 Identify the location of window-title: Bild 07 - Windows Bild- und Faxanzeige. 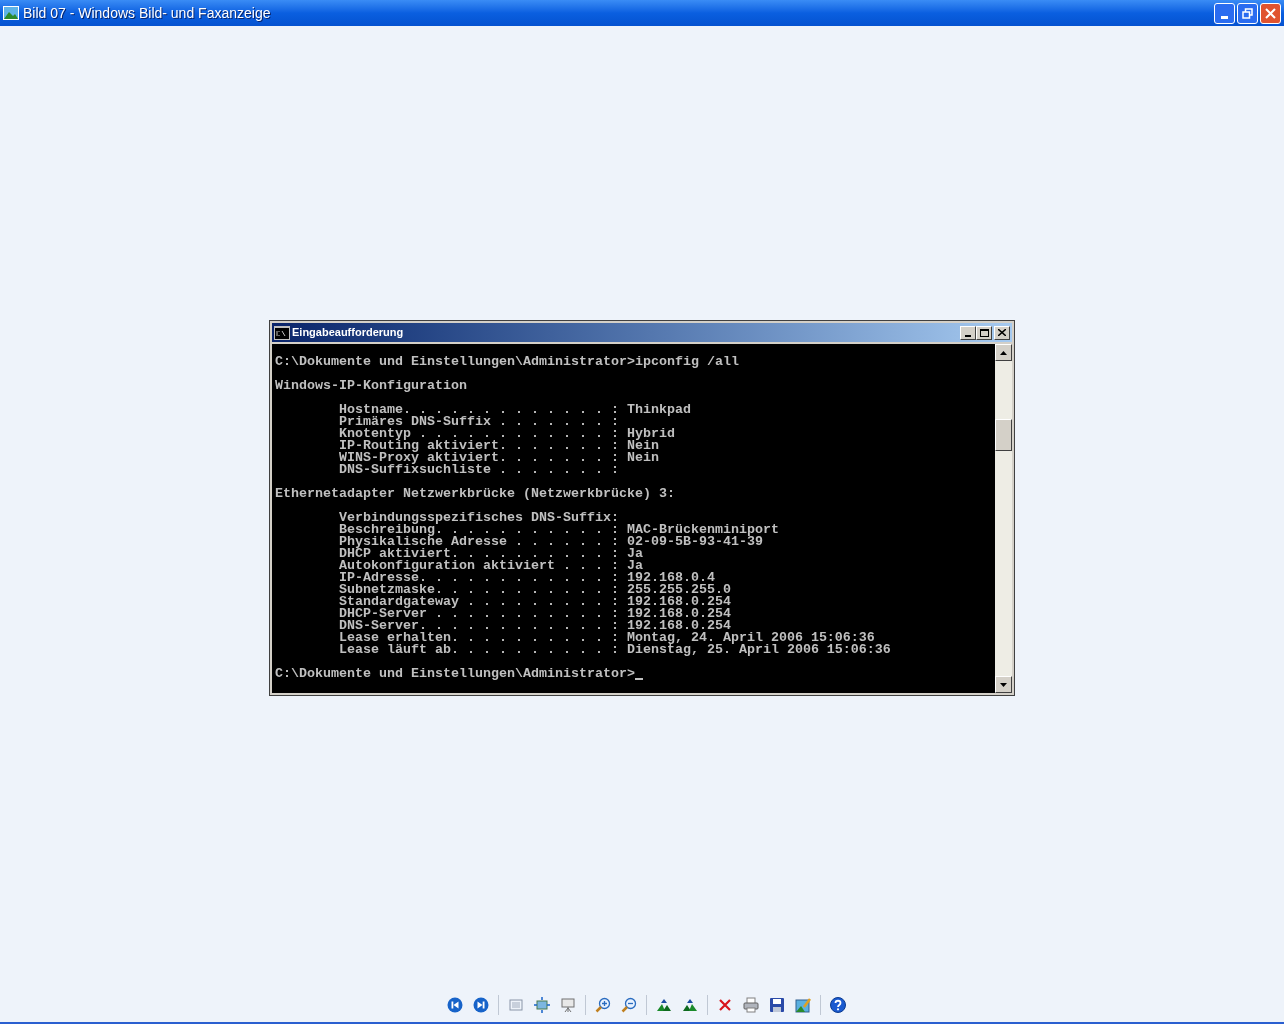
(147, 13).